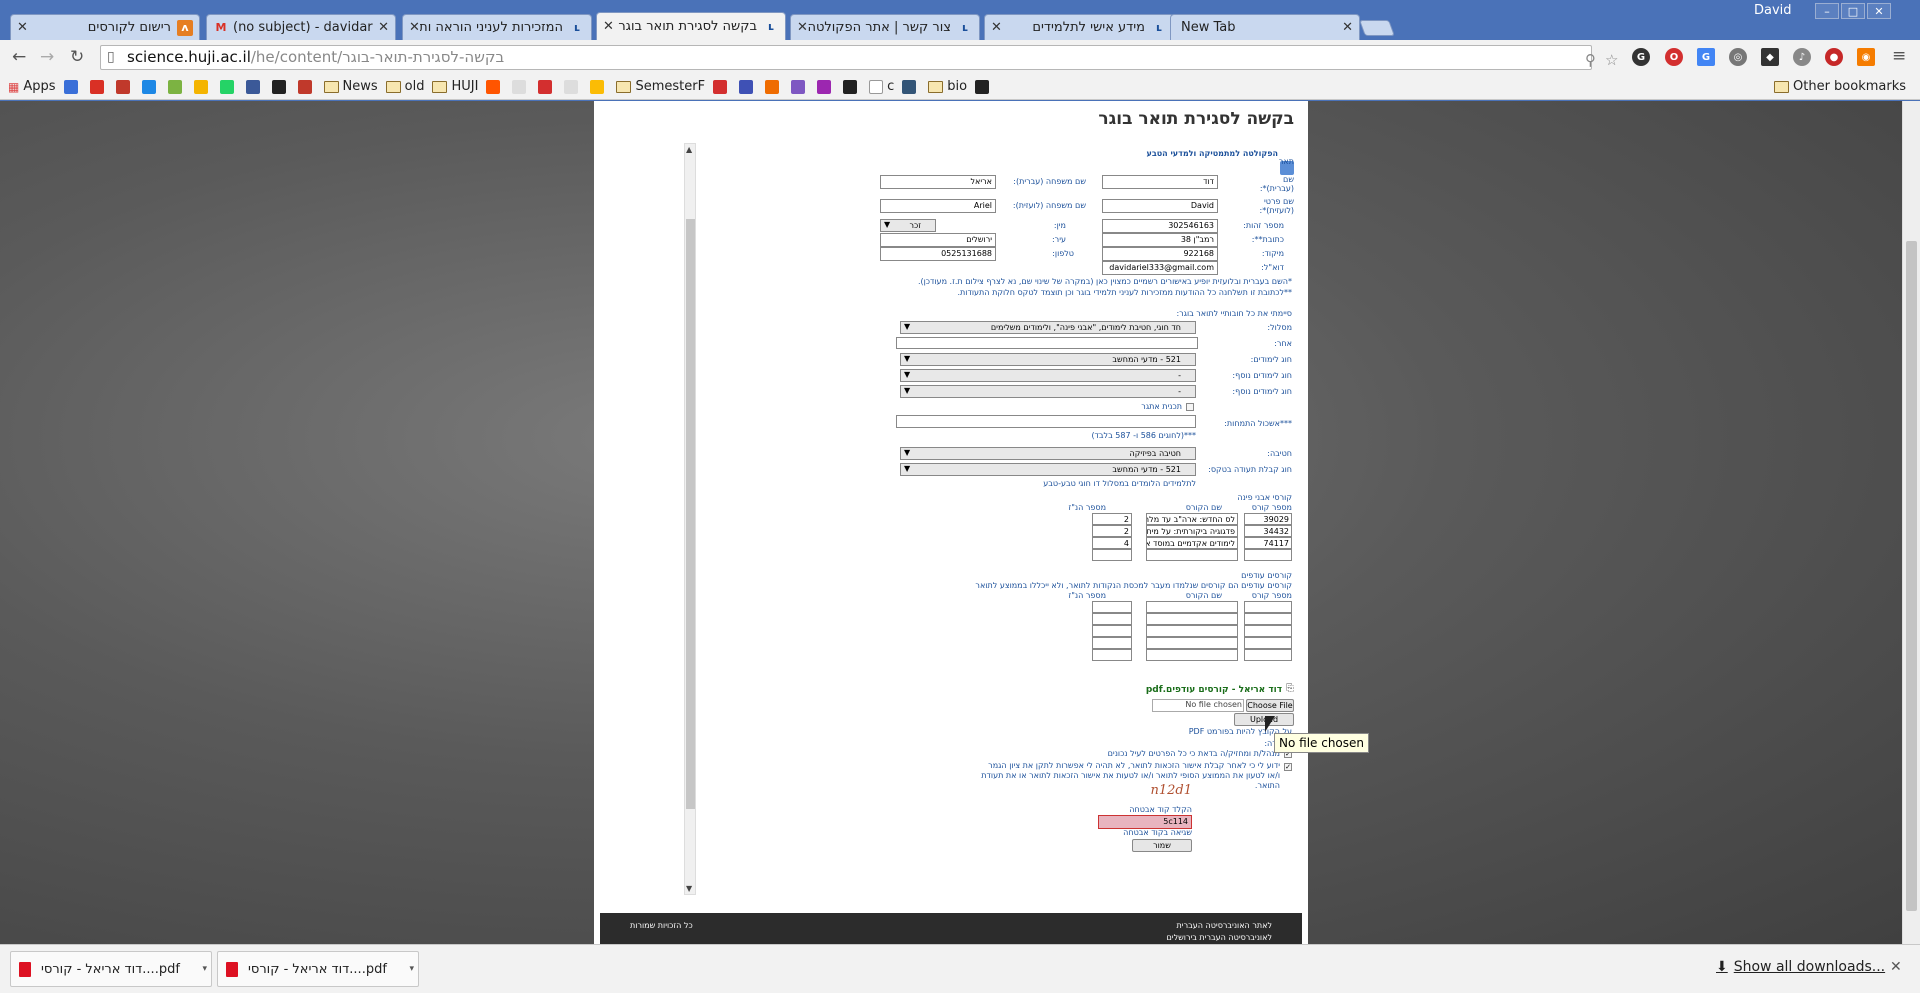  I want to click on minimize-icon: –, so click(1827, 11).